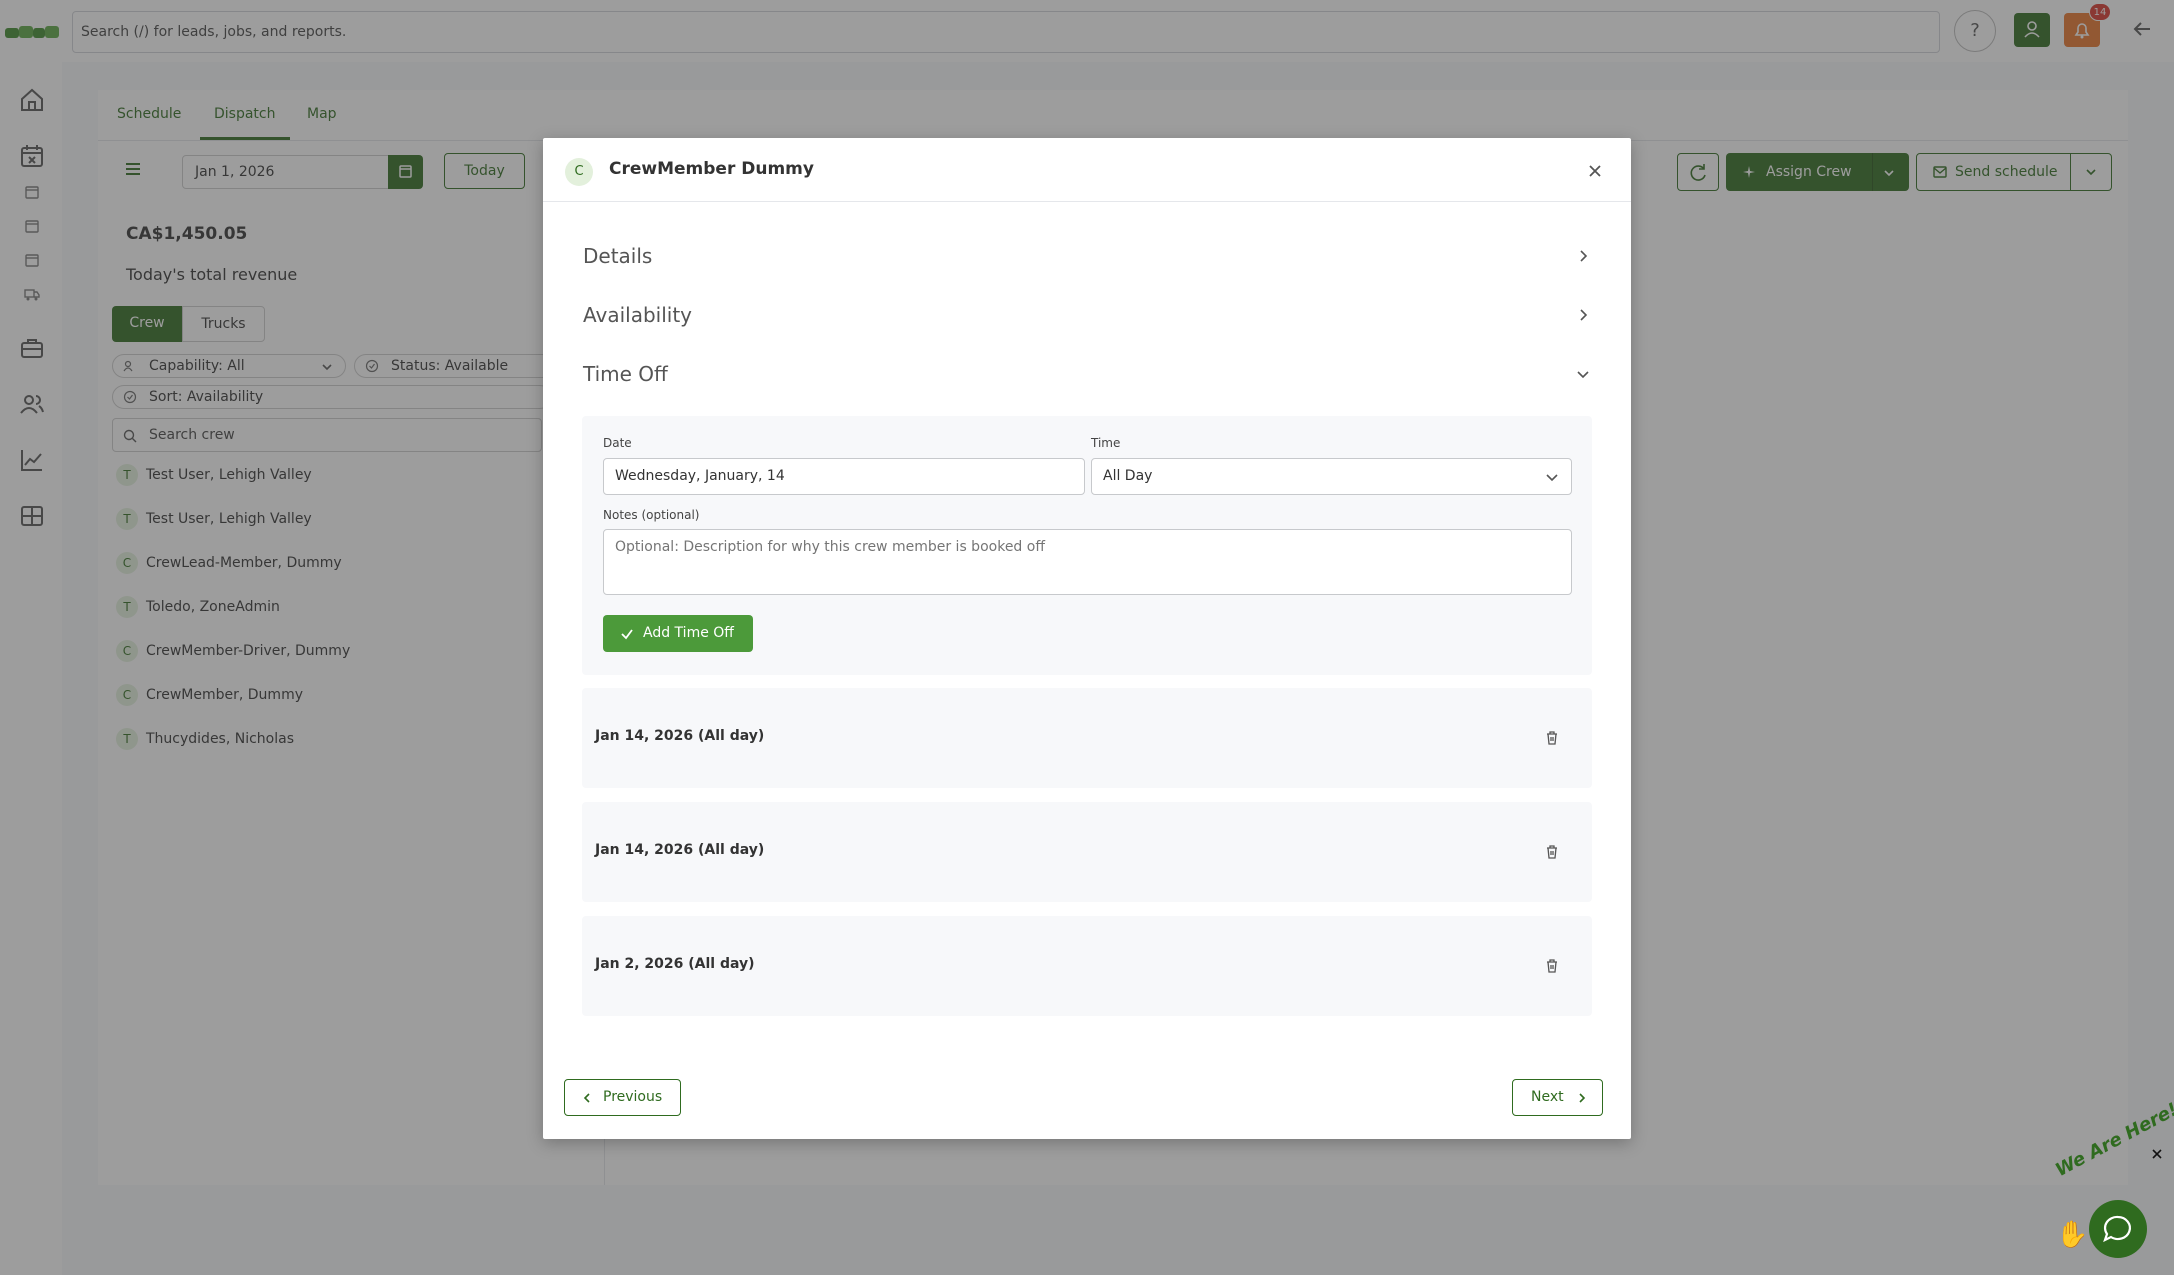 The height and width of the screenshot is (1275, 2174). Describe the element at coordinates (1106, 443) in the screenshot. I see `time-field-label: Time` at that location.